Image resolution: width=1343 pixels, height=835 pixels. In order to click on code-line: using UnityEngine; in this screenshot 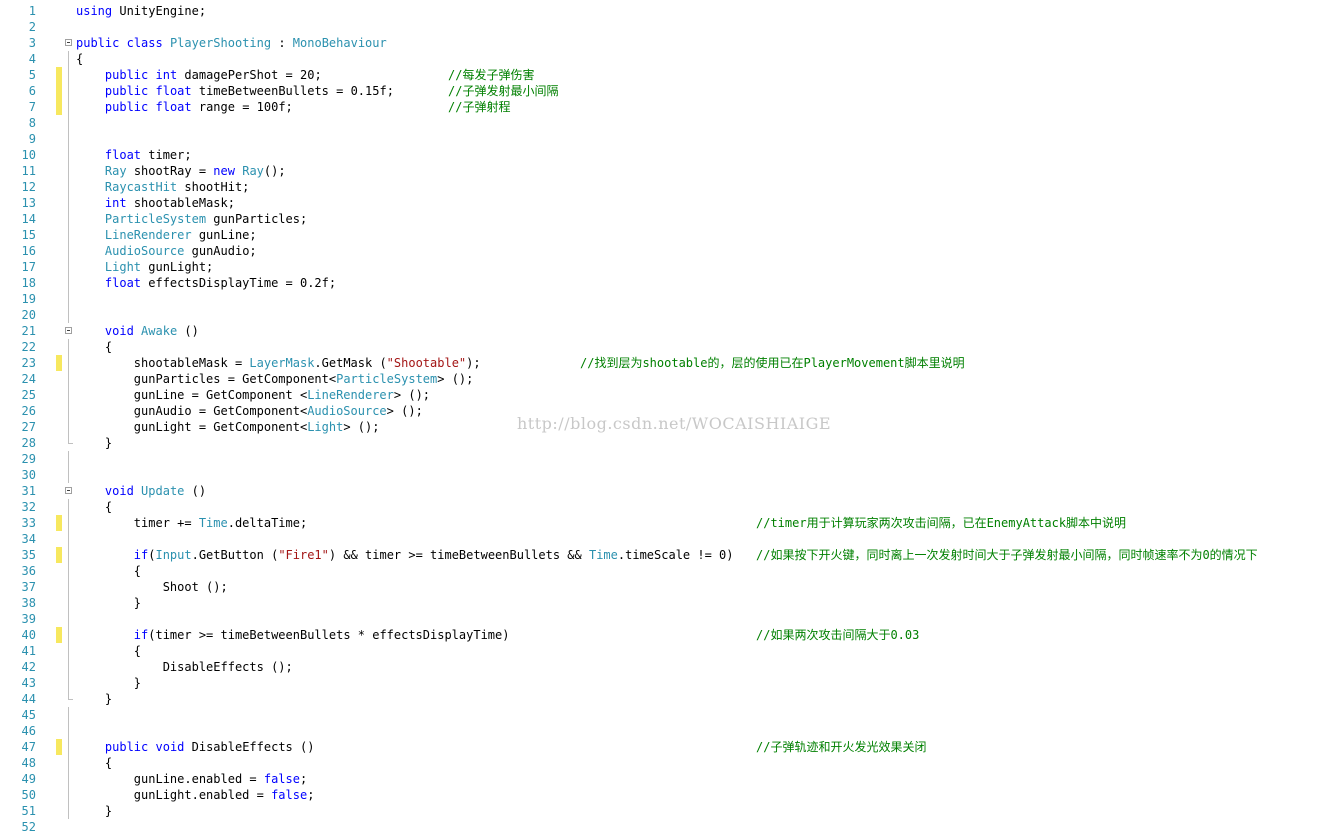, I will do `click(709, 11)`.